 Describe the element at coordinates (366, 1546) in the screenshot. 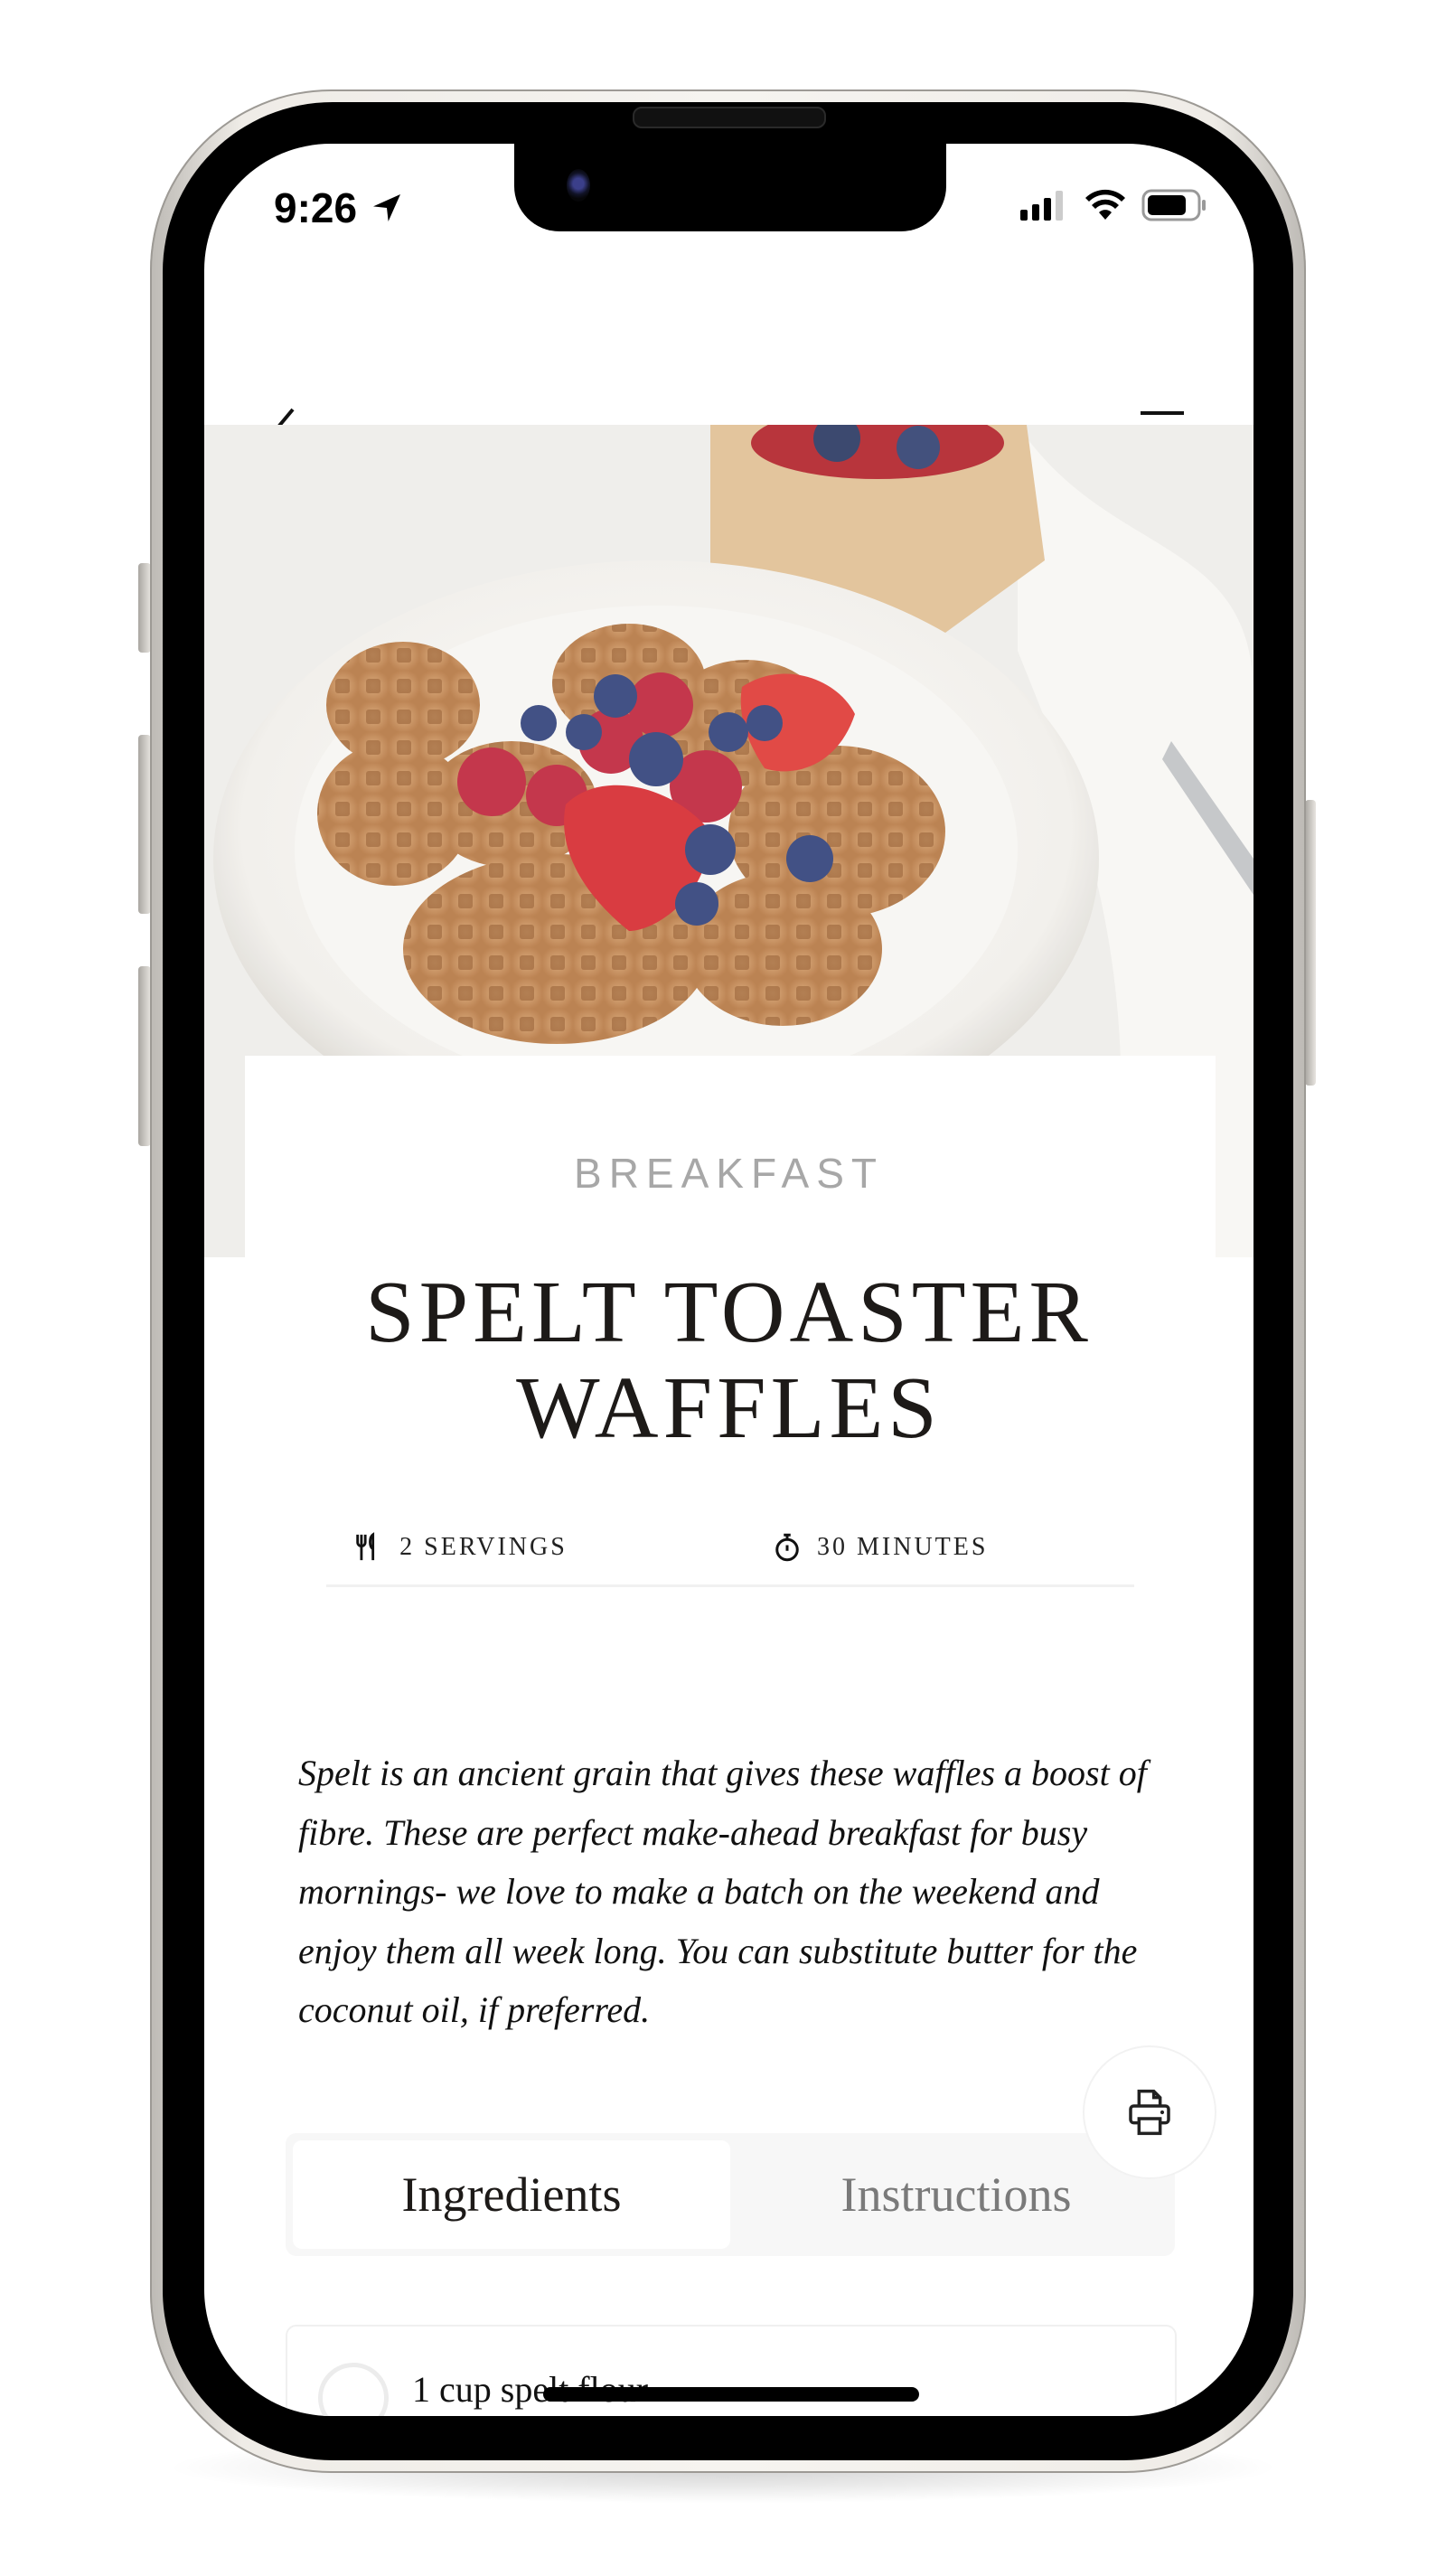

I see `fork-knife-icon` at that location.